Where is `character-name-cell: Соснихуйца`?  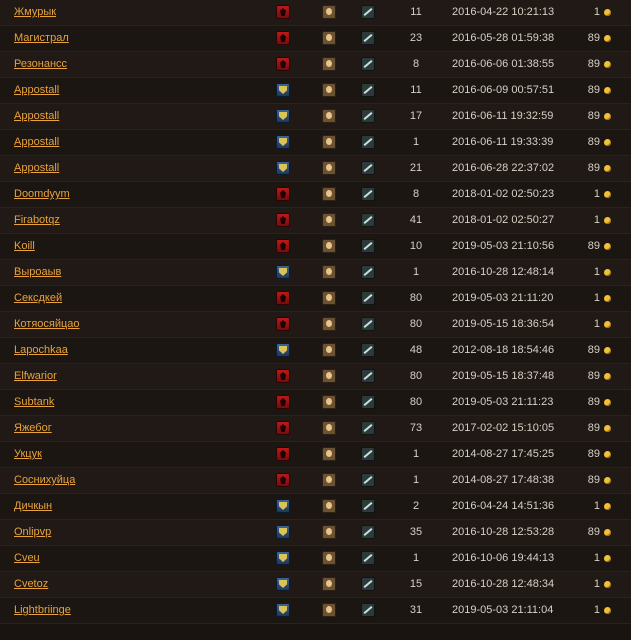 character-name-cell: Соснихуйца is located at coordinates (44, 480).